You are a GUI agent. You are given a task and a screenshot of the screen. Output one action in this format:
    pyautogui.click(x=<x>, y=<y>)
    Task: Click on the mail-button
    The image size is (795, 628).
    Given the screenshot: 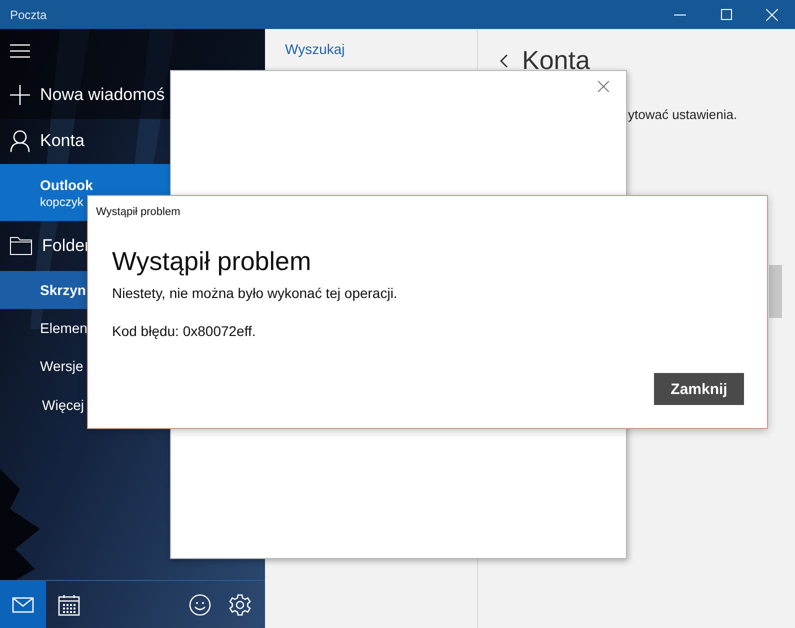 What is the action you would take?
    pyautogui.click(x=23, y=604)
    